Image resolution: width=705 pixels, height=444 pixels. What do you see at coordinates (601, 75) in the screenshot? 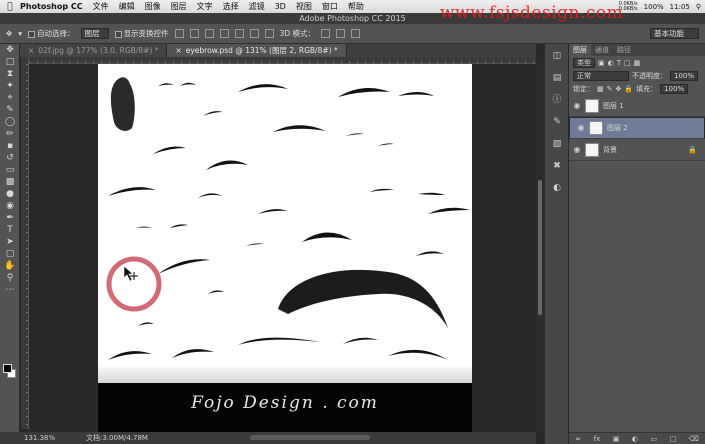
I see `blend-mode-dropdown: 正常` at bounding box center [601, 75].